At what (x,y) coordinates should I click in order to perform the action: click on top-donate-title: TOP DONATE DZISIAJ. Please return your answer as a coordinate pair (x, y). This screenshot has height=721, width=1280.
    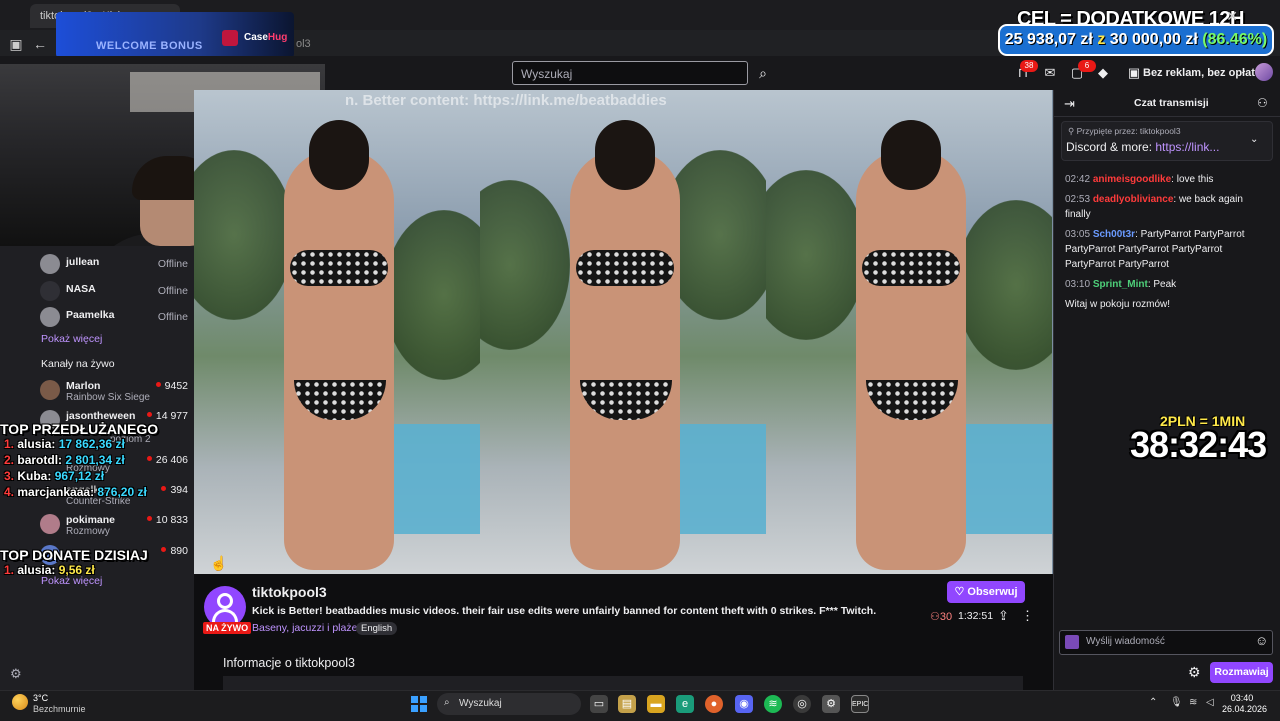
    Looking at the image, I should click on (74, 555).